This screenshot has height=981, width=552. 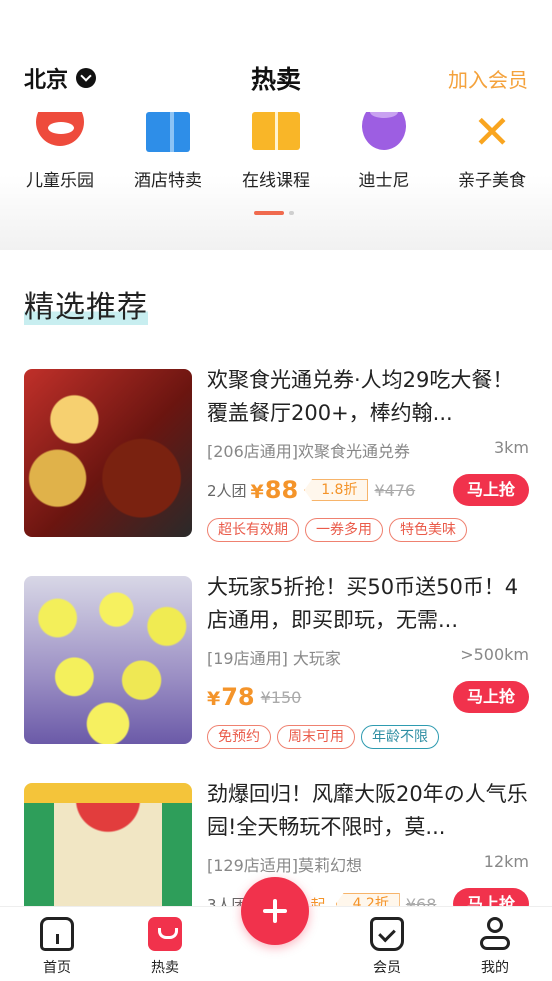 I want to click on deal-price: ¥88, so click(x=275, y=490).